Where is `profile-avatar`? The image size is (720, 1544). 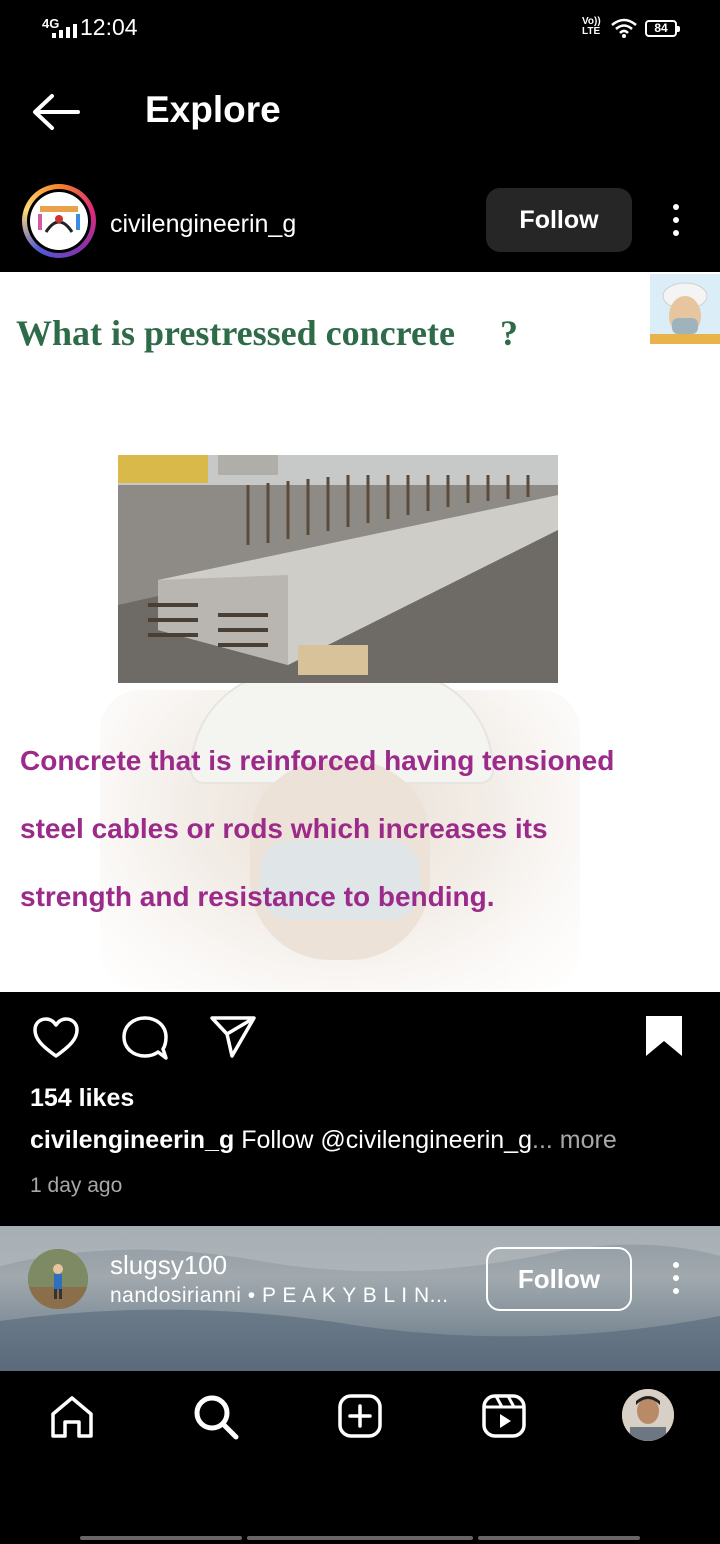 profile-avatar is located at coordinates (648, 1415).